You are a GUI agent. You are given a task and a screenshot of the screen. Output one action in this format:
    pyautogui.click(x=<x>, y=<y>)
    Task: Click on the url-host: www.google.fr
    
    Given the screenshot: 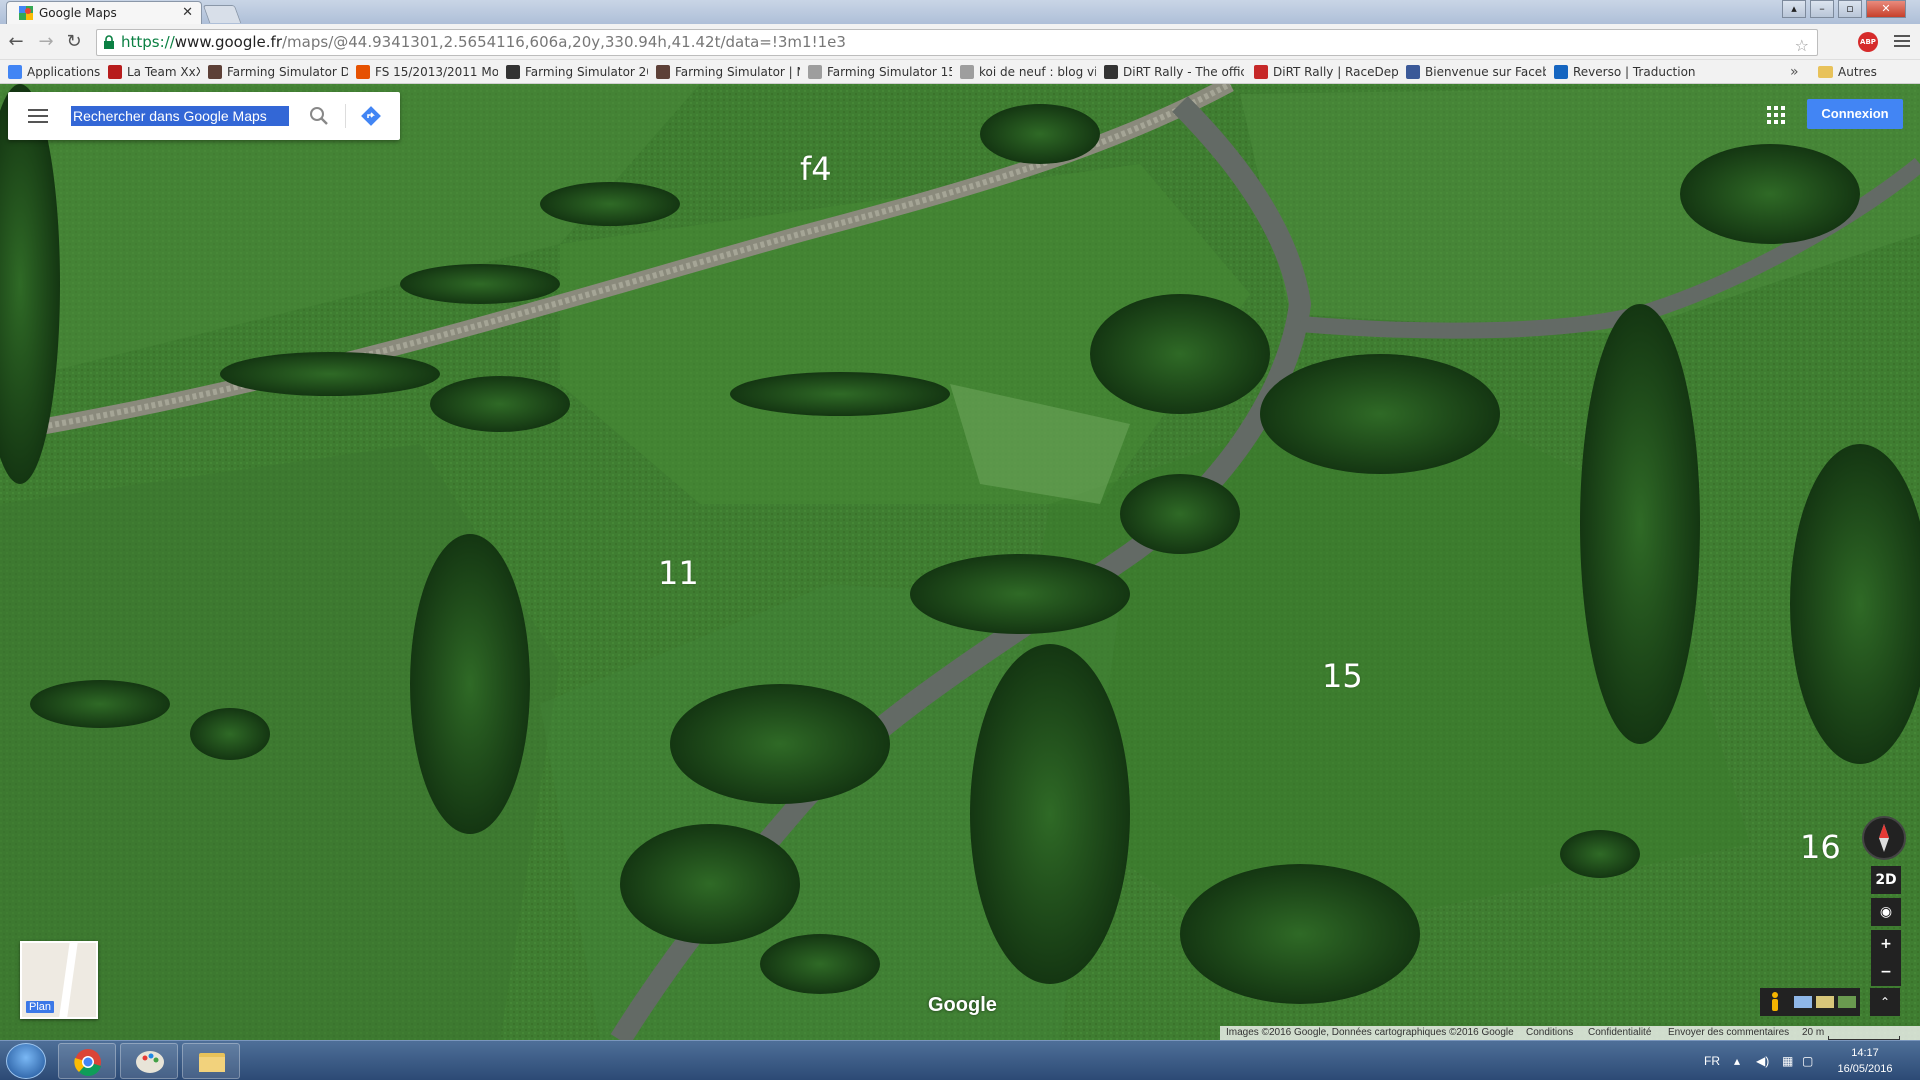 What is the action you would take?
    pyautogui.click(x=228, y=42)
    